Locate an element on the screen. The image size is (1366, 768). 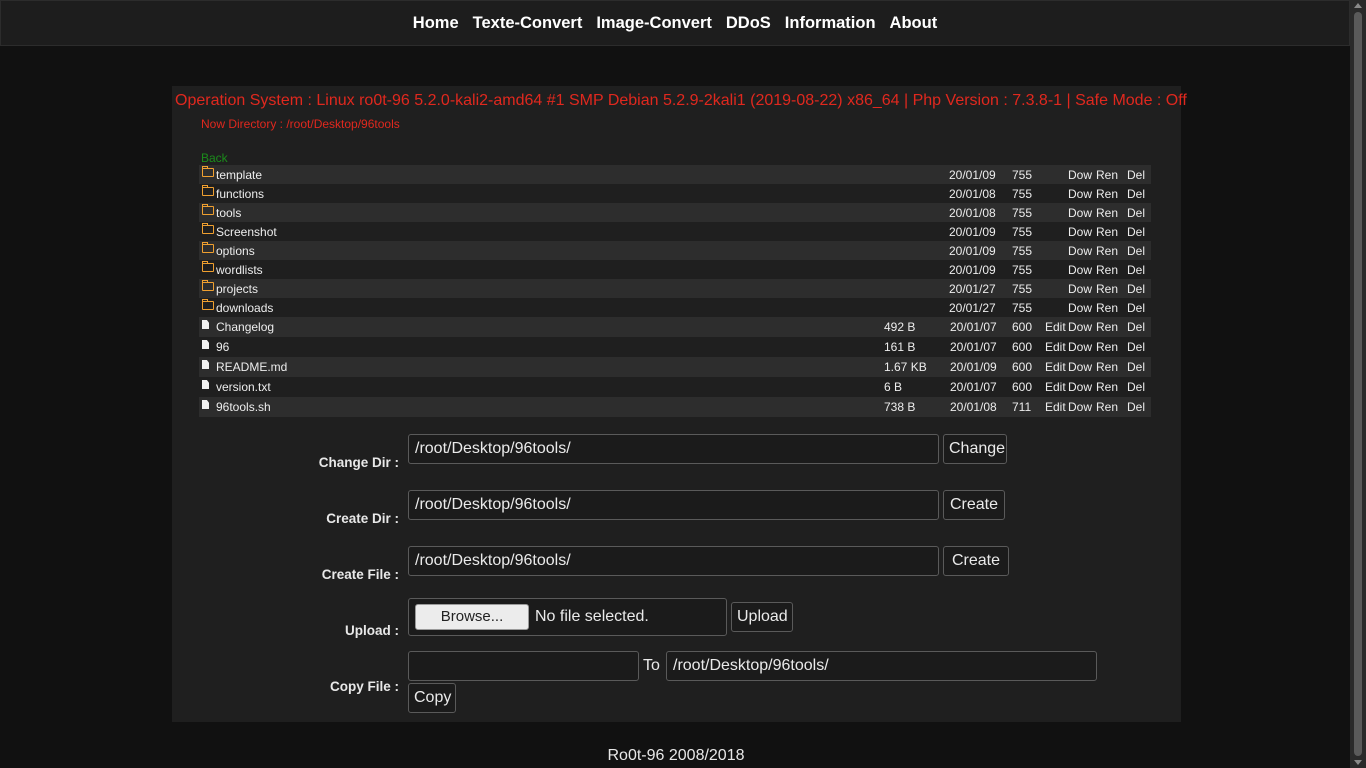
folder-name: Screenshot is located at coordinates (246, 232).